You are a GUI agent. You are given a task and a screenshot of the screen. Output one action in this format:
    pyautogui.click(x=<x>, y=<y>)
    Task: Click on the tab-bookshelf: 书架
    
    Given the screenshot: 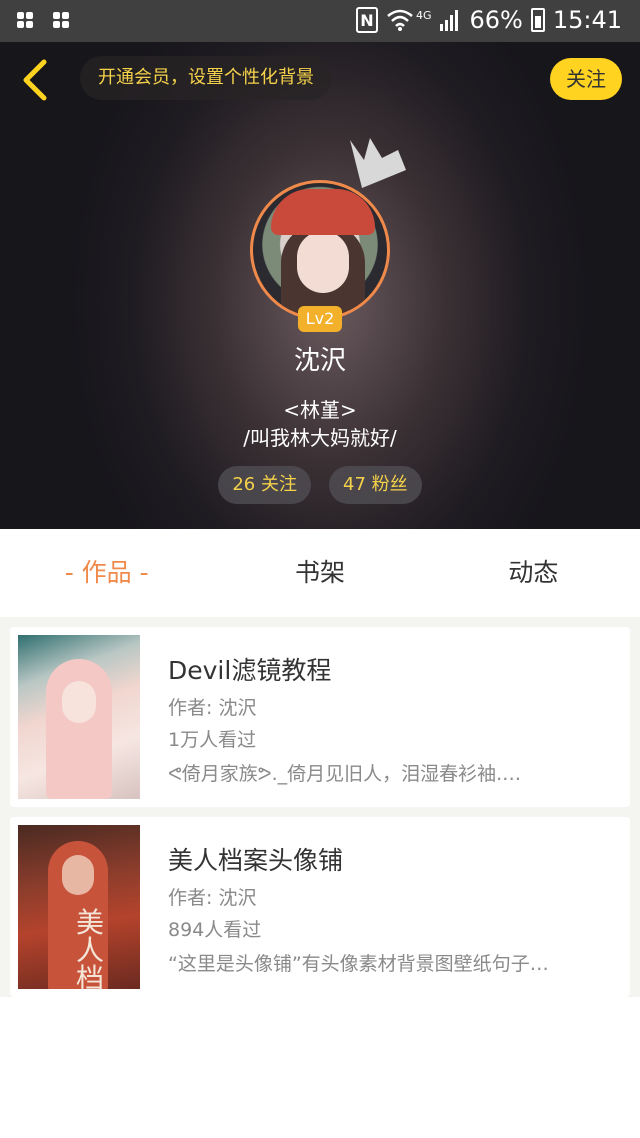 What is the action you would take?
    pyautogui.click(x=319, y=573)
    